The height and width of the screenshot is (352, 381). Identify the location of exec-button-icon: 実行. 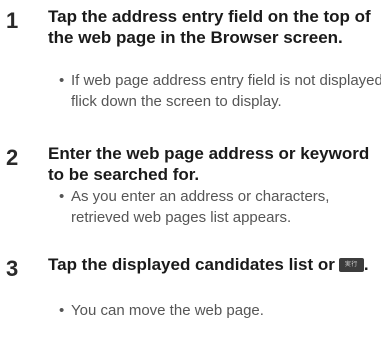
(351, 265).